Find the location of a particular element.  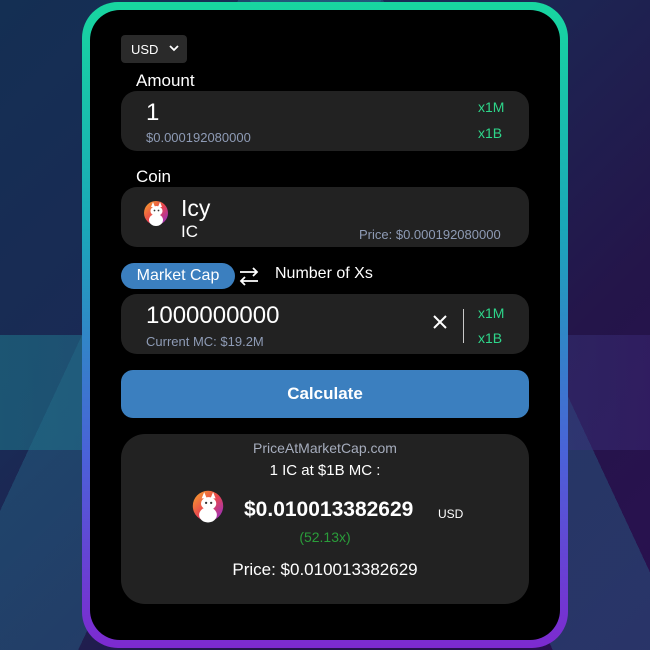

close-icon is located at coordinates (440, 322).